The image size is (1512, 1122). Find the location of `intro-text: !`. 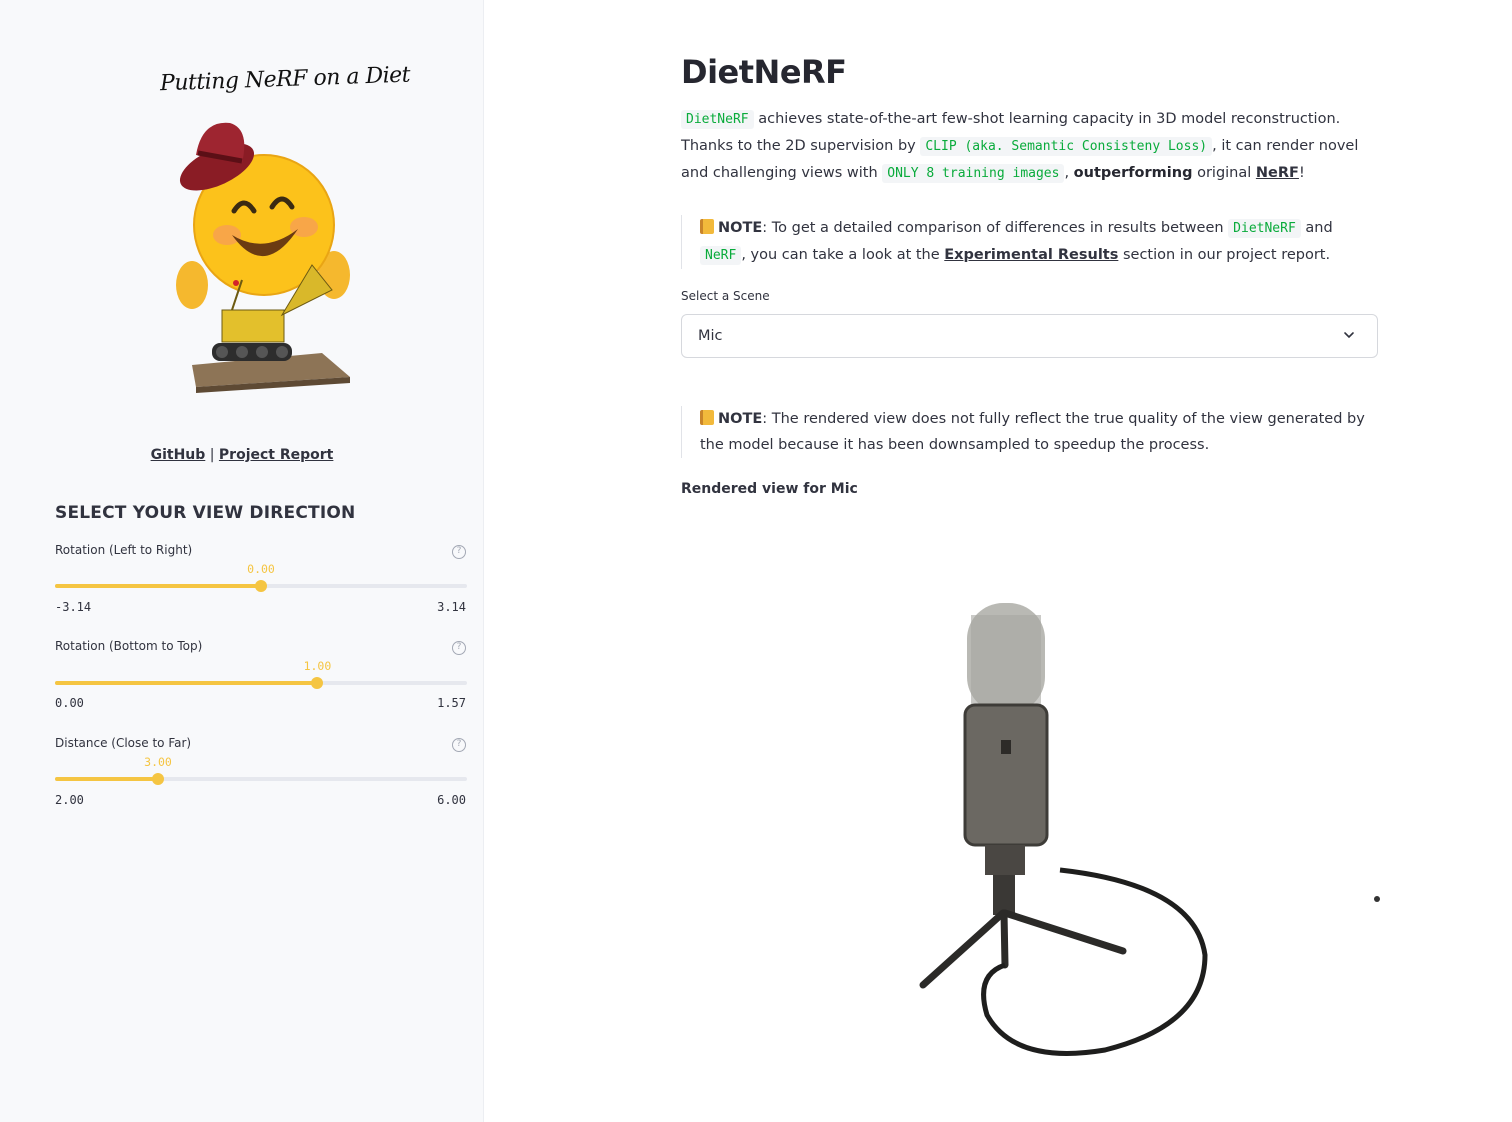

intro-text: ! is located at coordinates (1301, 173).